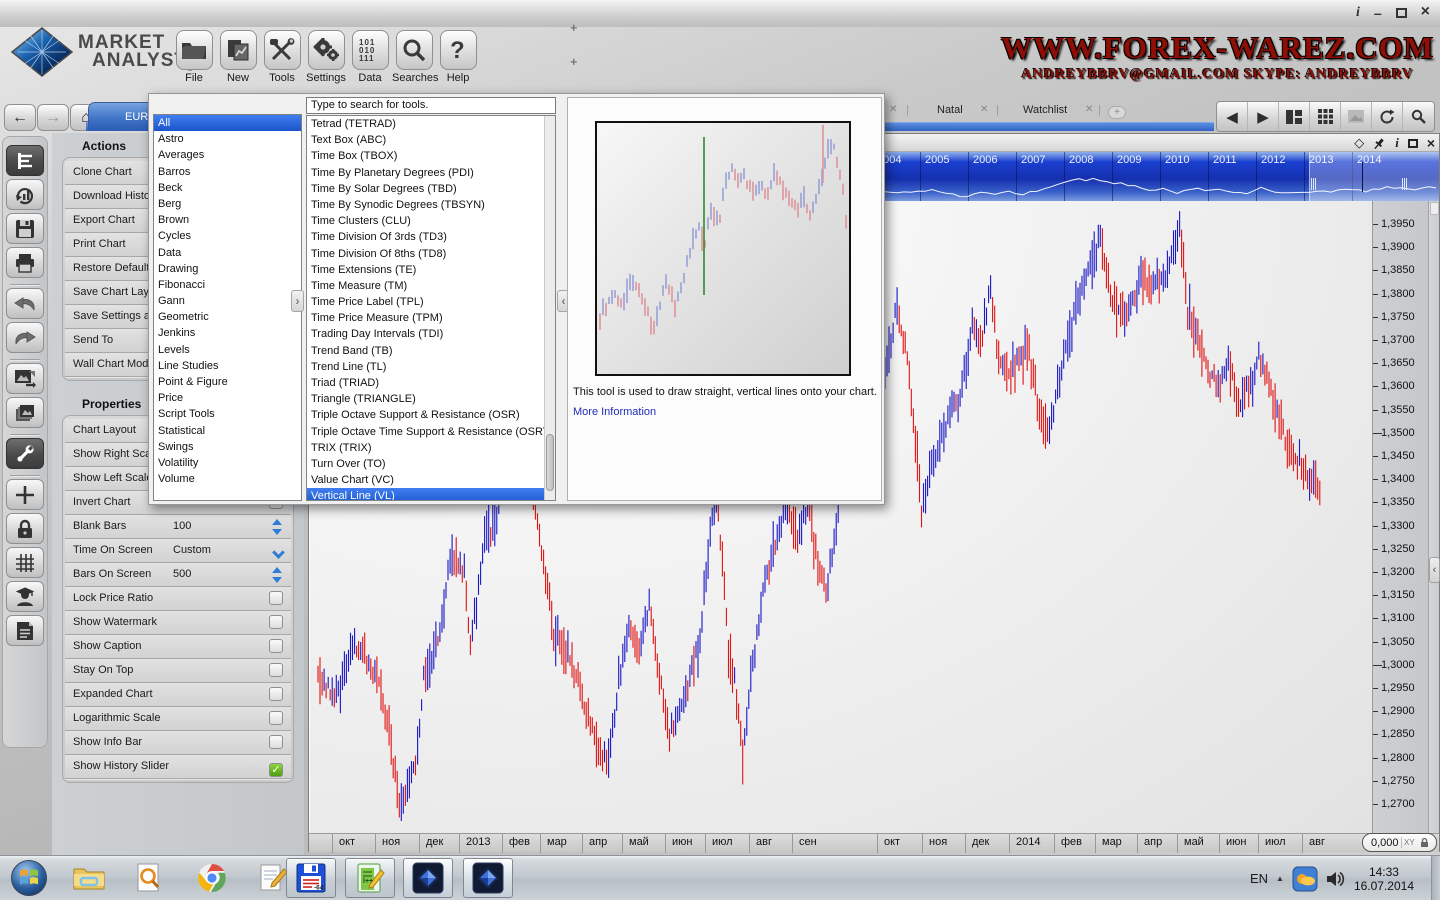 The image size is (1440, 900). Describe the element at coordinates (431, 156) in the screenshot. I see `tool-item: Time Box (TBOX)` at that location.